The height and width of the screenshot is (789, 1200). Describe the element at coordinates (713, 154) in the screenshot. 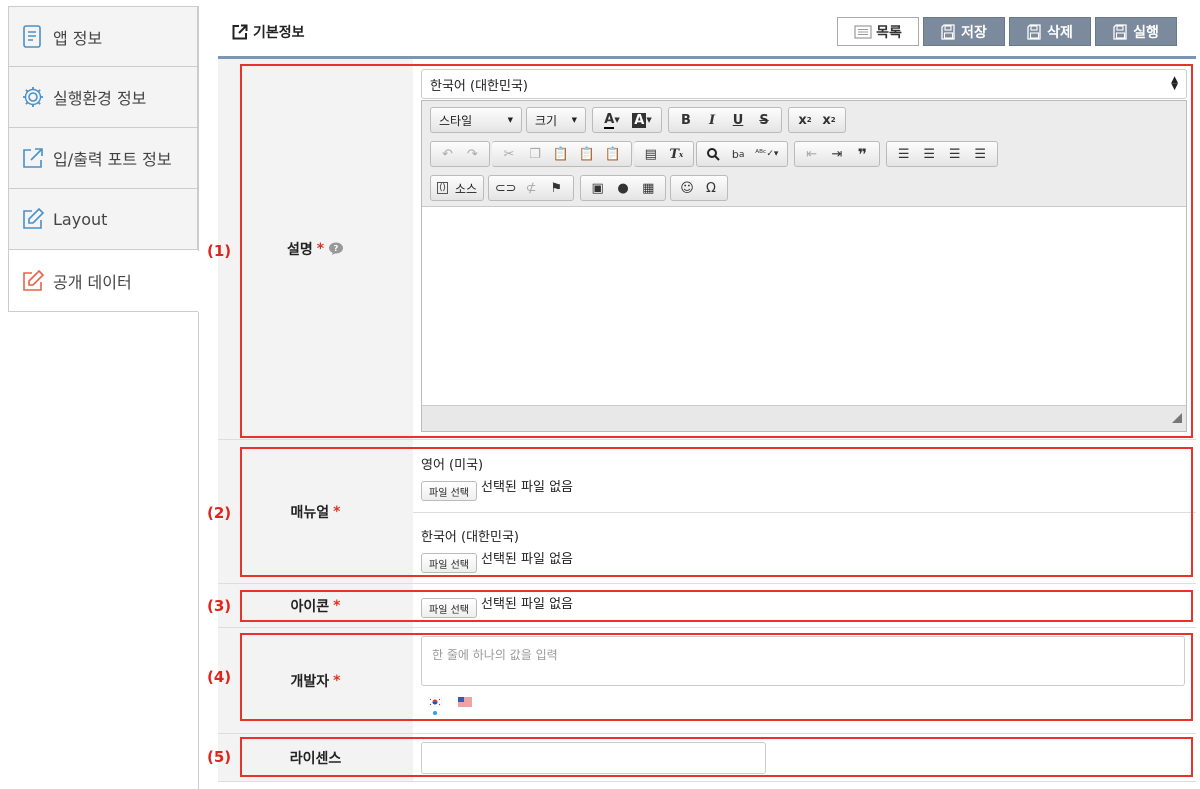

I see `search-icon` at that location.